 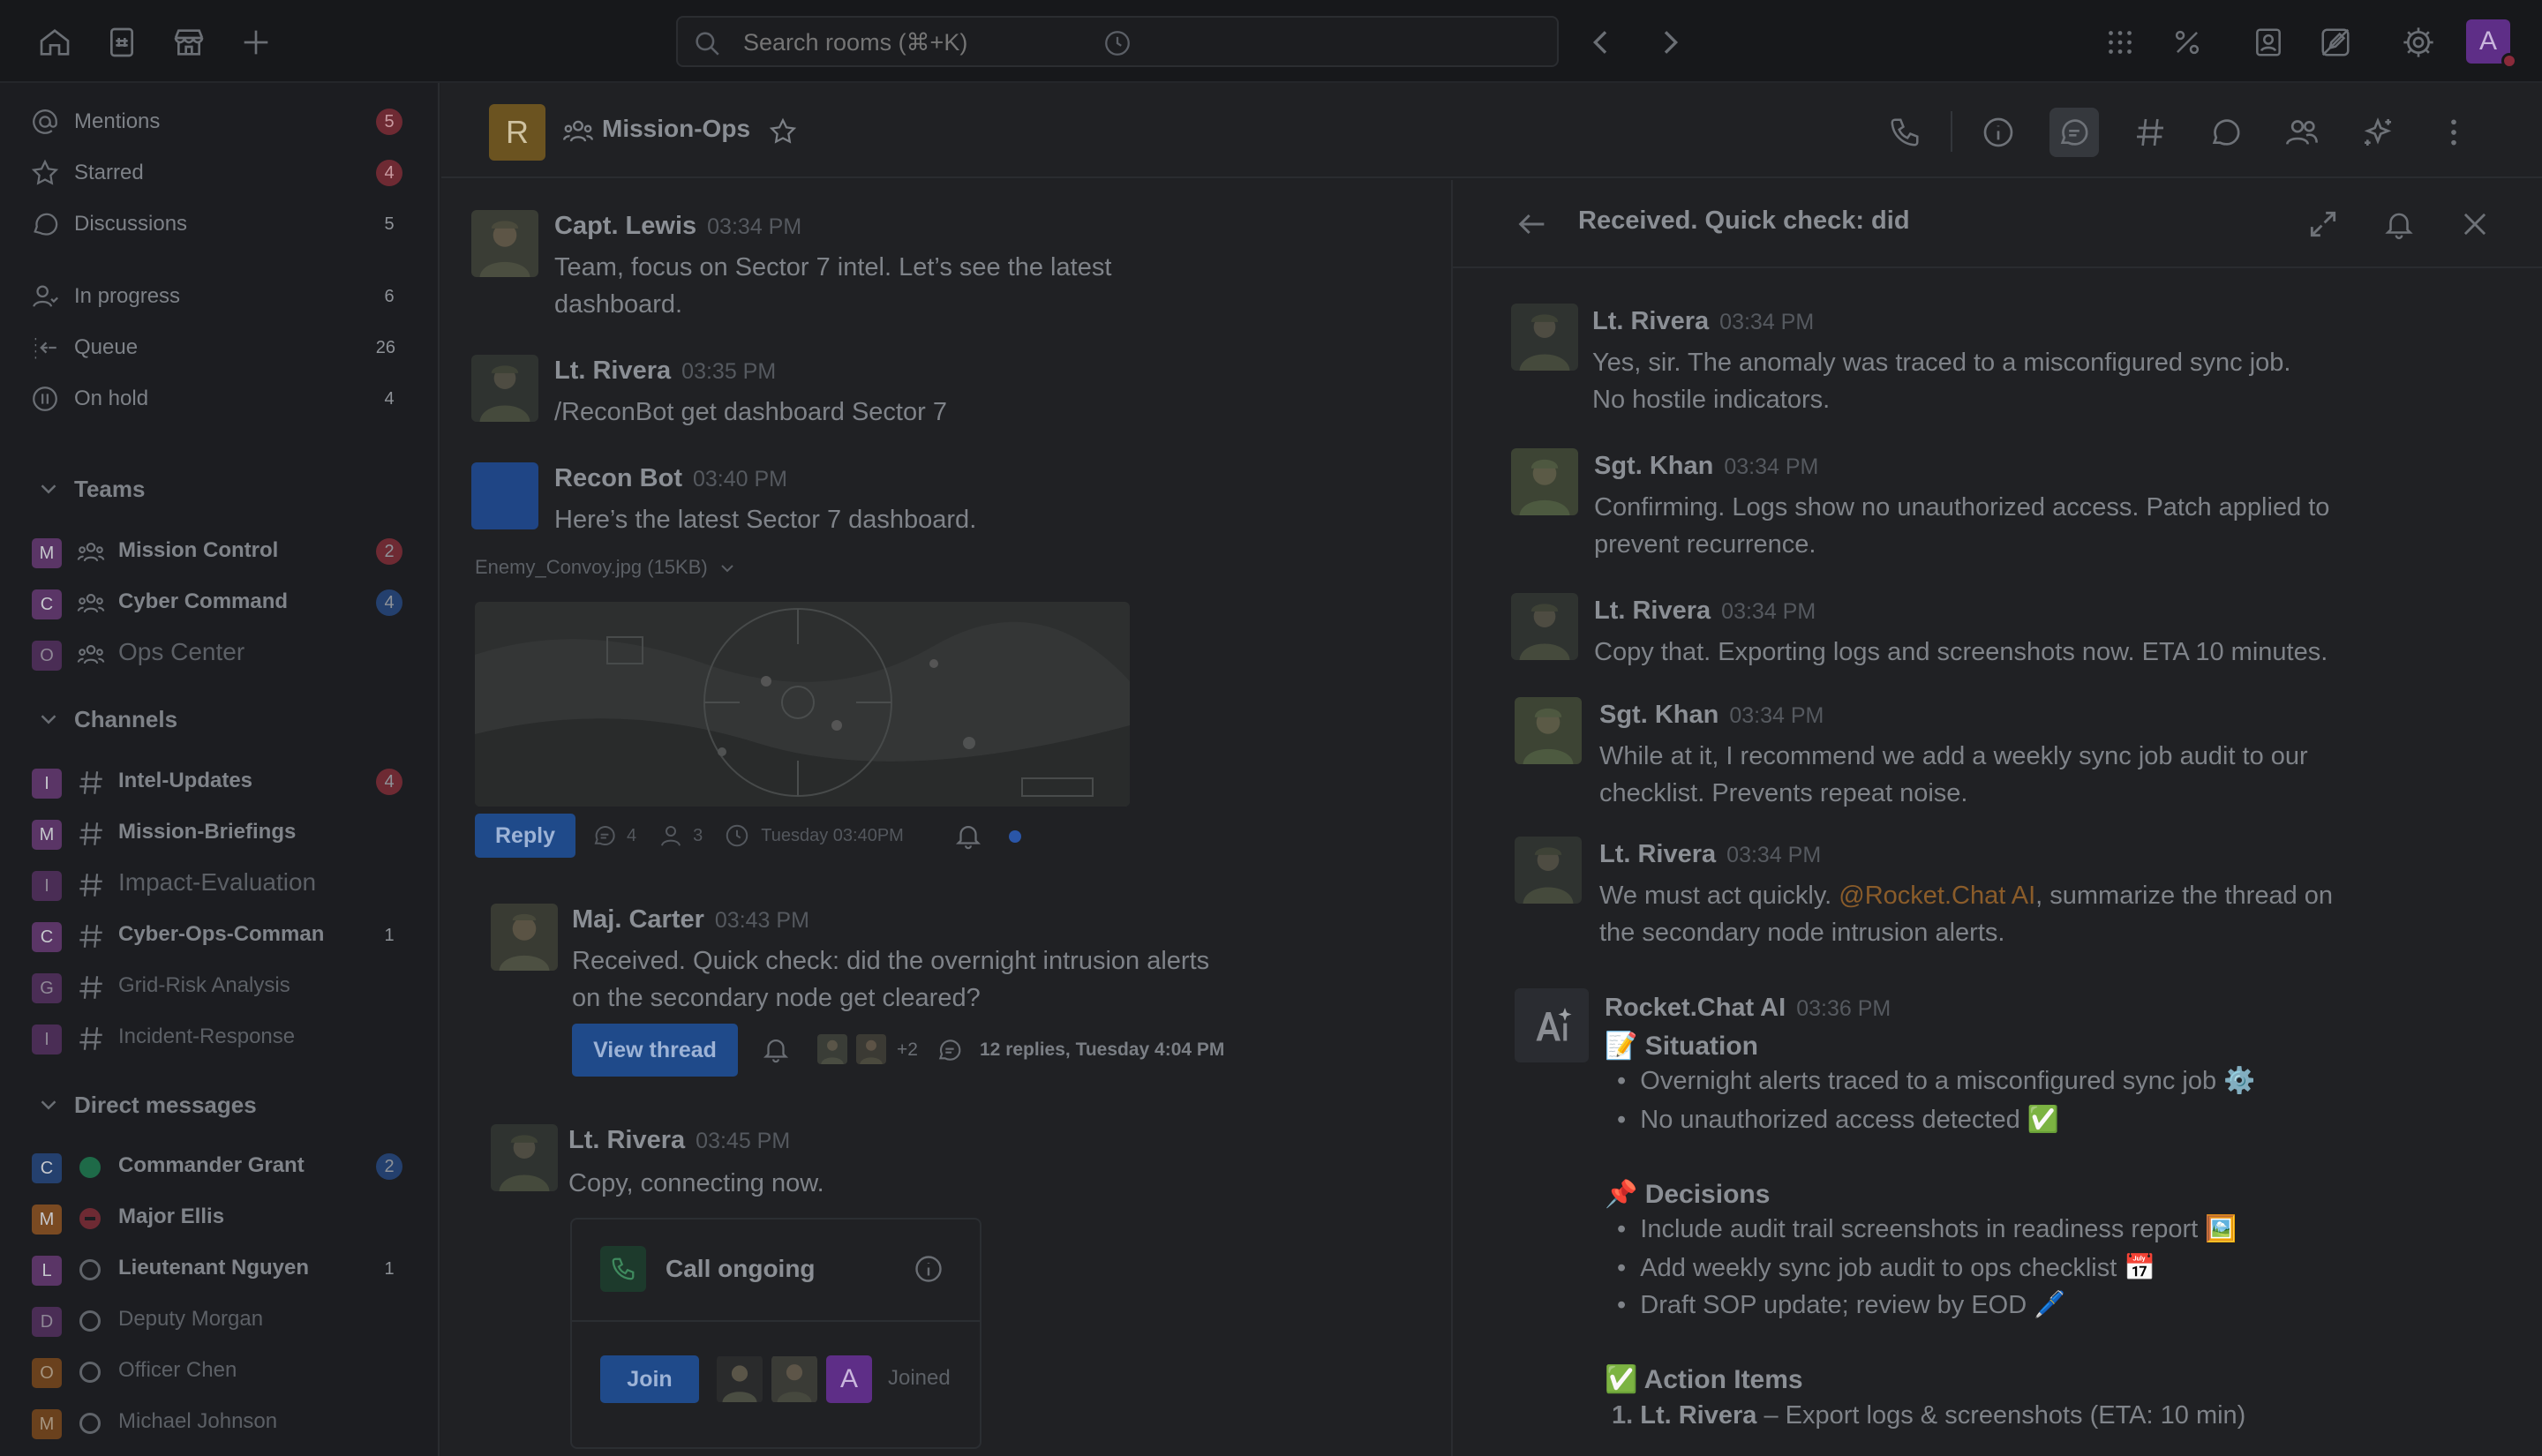 What do you see at coordinates (220, 602) in the screenshot?
I see `sidebar-item-cyber-command: C Cyber Command 4` at bounding box center [220, 602].